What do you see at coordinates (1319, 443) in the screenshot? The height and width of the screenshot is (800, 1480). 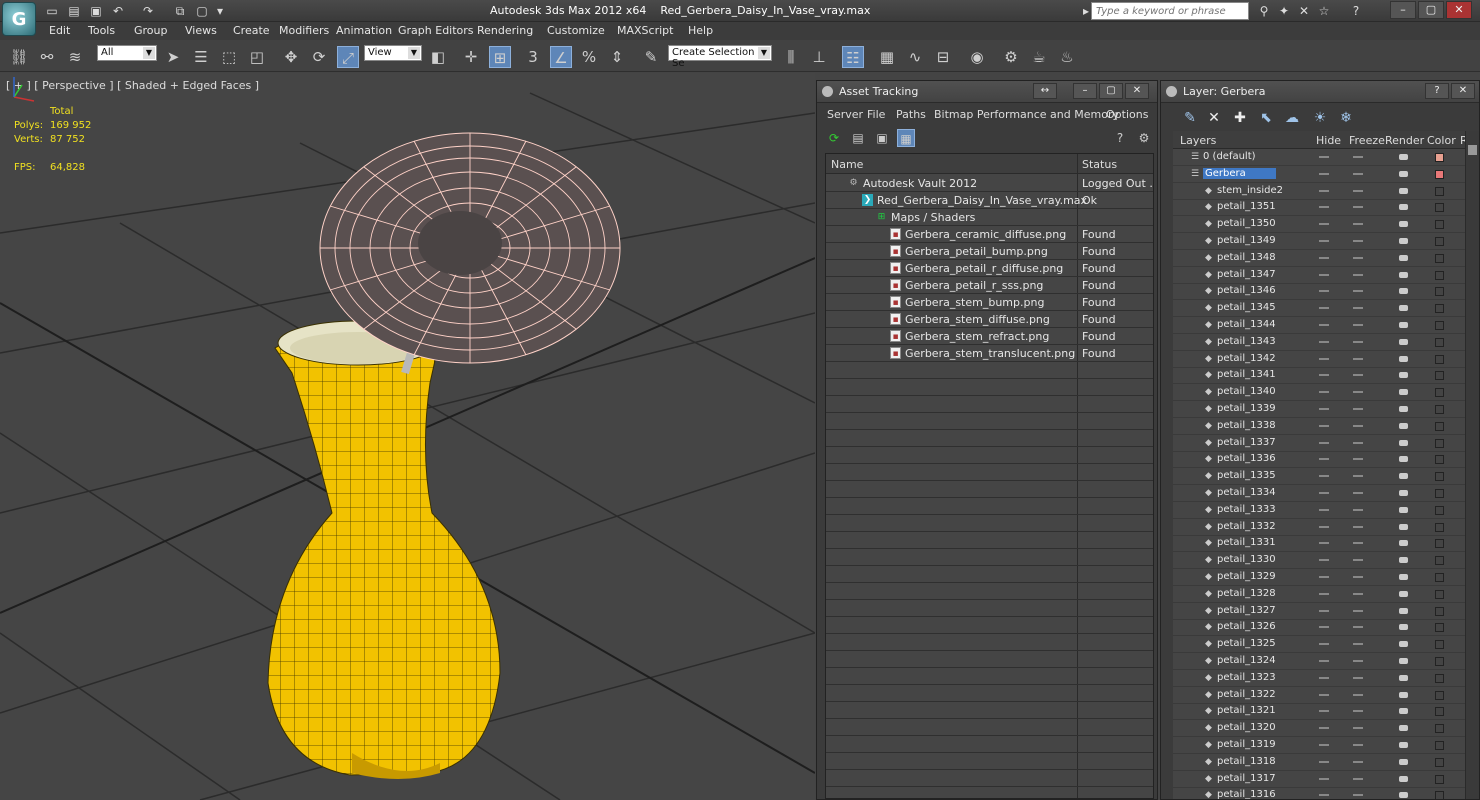 I see `layer-row: ◆ petail_1337` at bounding box center [1319, 443].